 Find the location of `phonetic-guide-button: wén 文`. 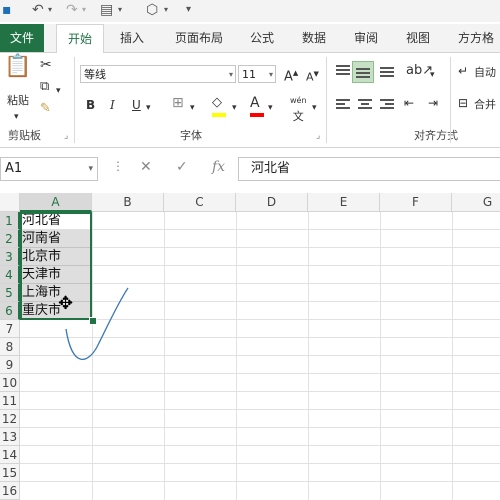

phonetic-guide-button: wén 文 is located at coordinates (298, 109).